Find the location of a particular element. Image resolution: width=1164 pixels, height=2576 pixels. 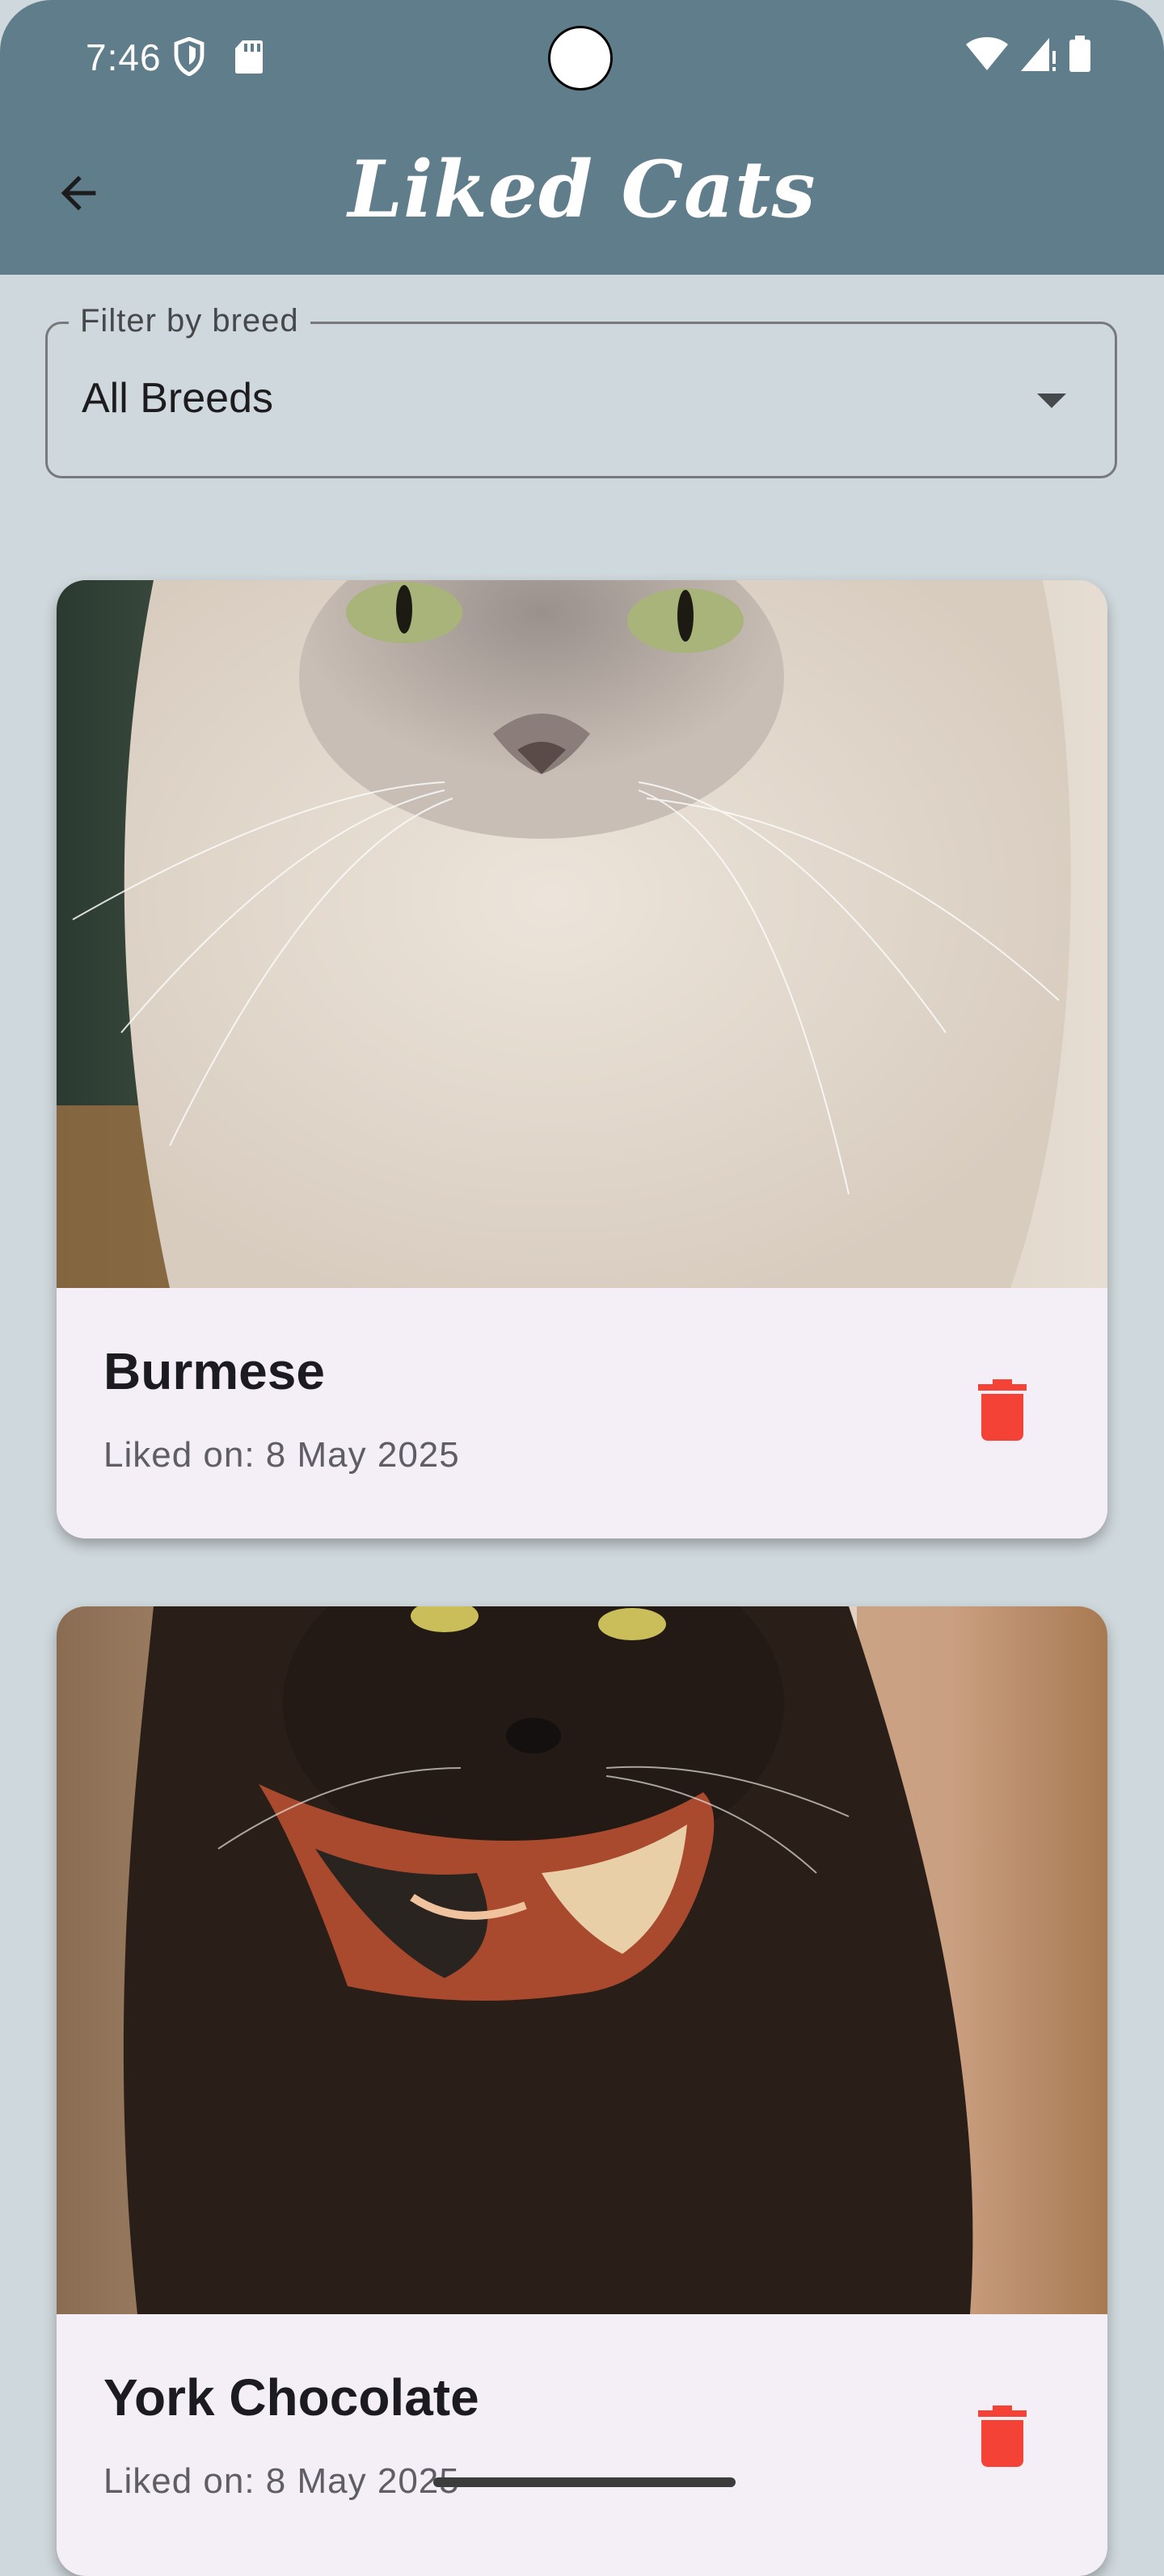

card-info: York Chocolate Liked on: 8 May 2025 is located at coordinates (582, 2439).